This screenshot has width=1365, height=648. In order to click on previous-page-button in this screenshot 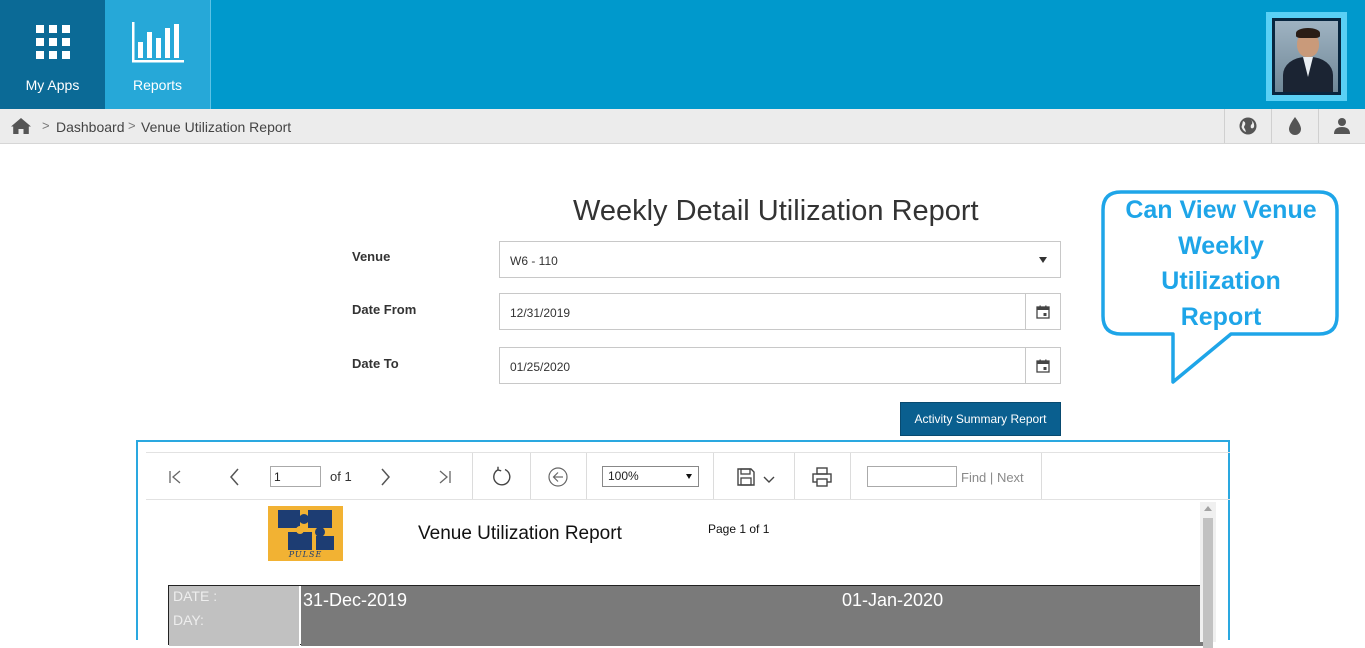, I will do `click(235, 477)`.